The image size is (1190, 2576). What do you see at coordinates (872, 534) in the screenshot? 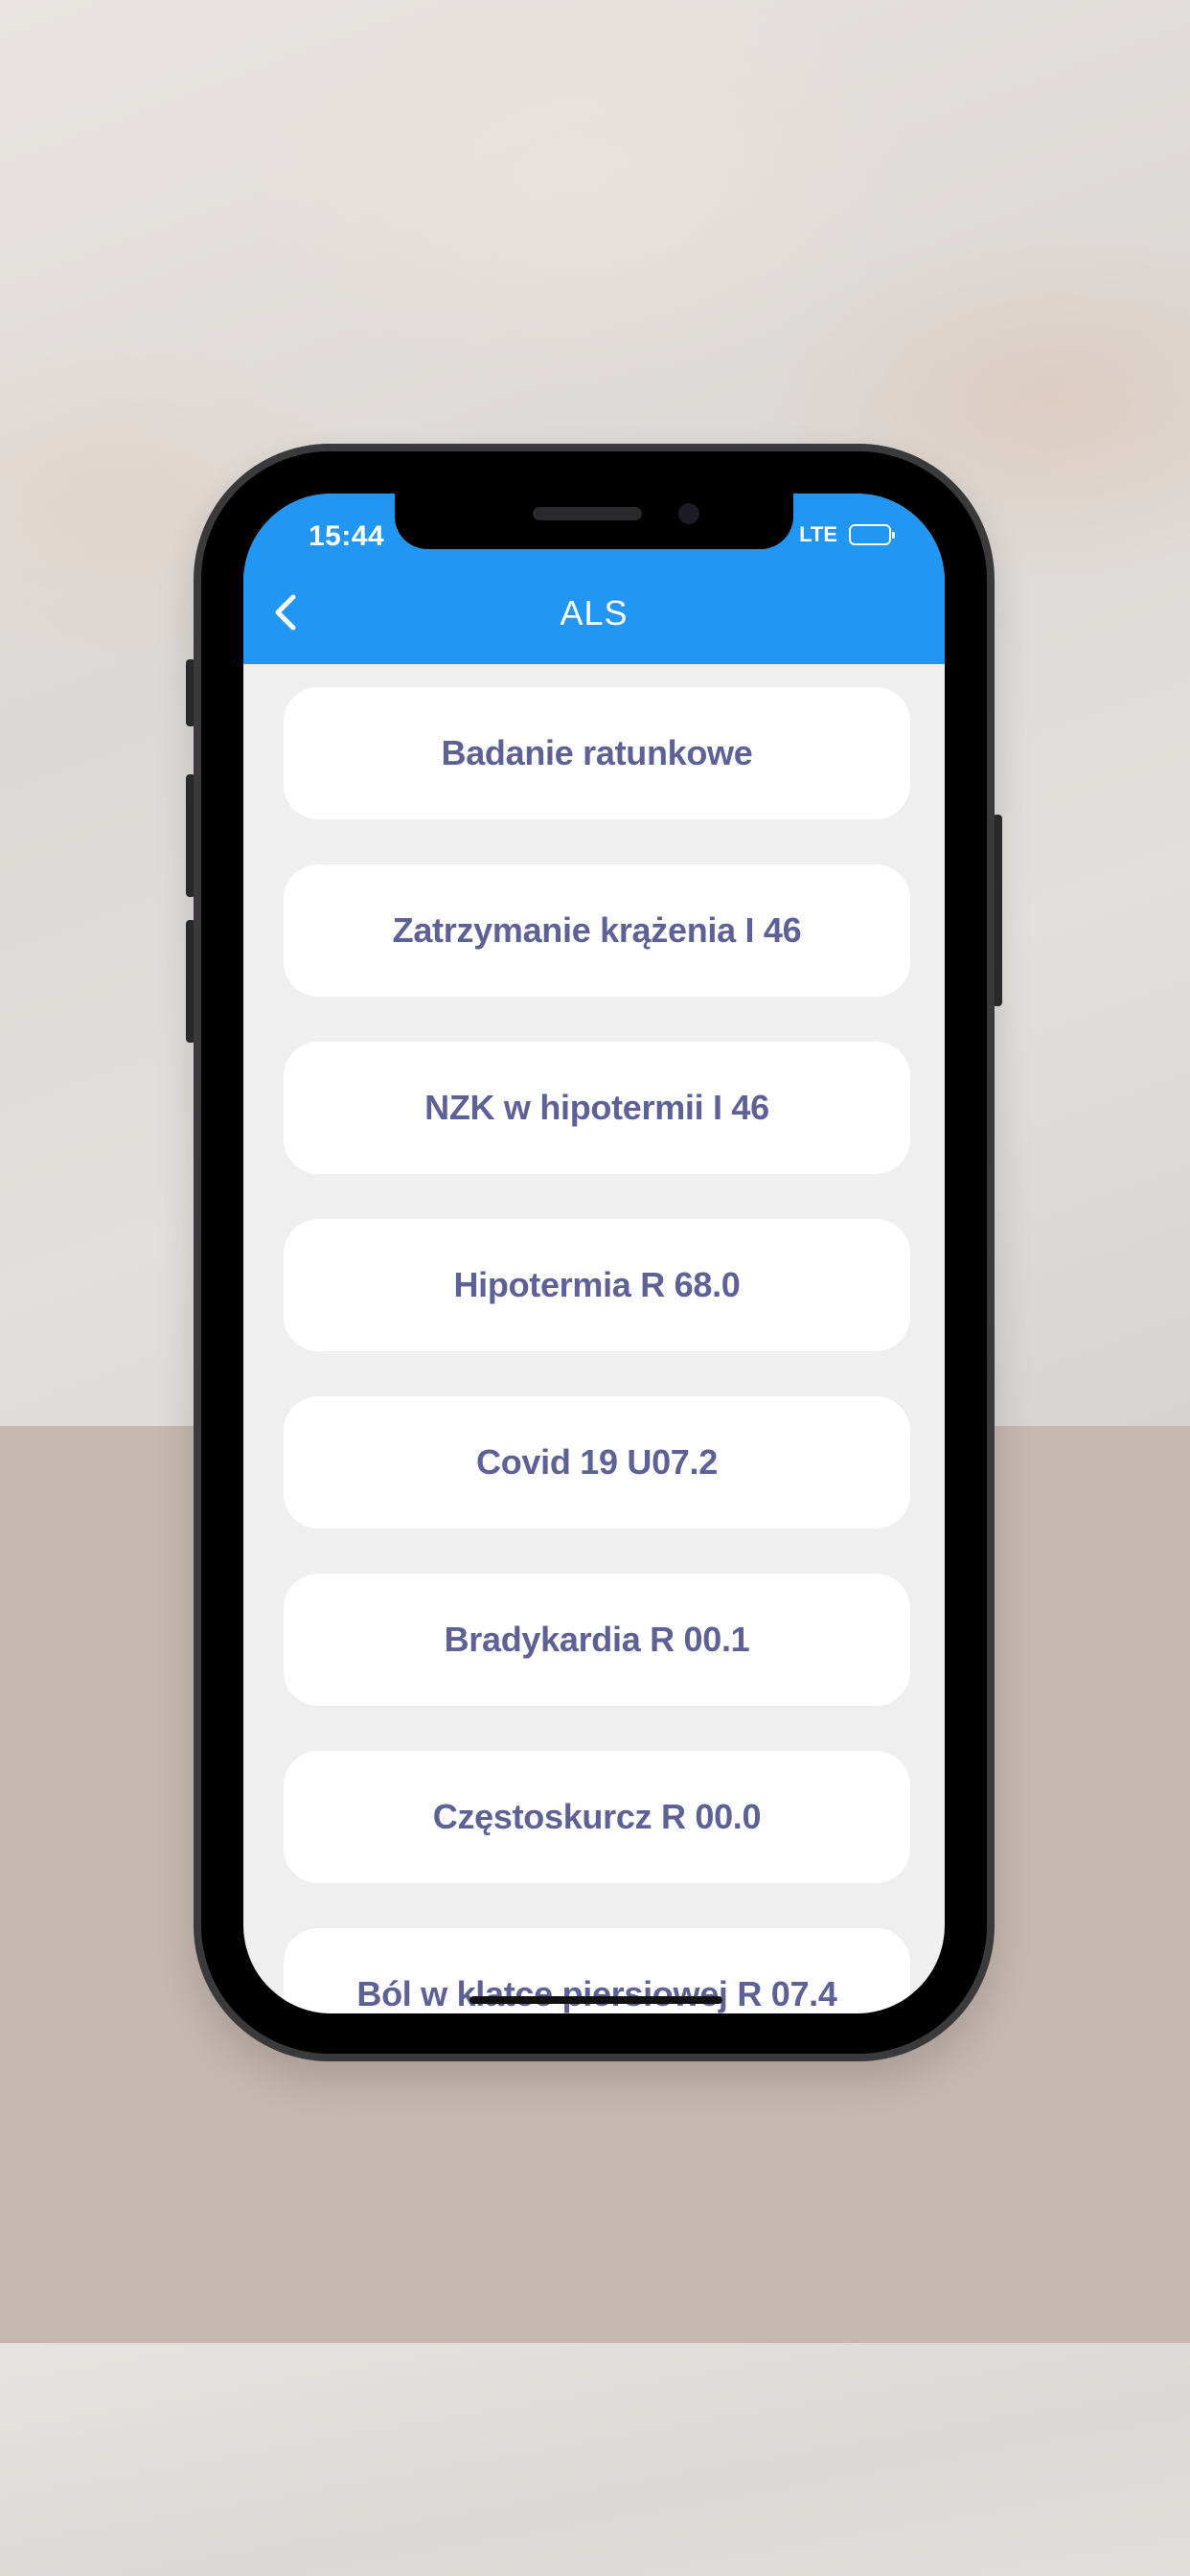
I see `battery-icon` at bounding box center [872, 534].